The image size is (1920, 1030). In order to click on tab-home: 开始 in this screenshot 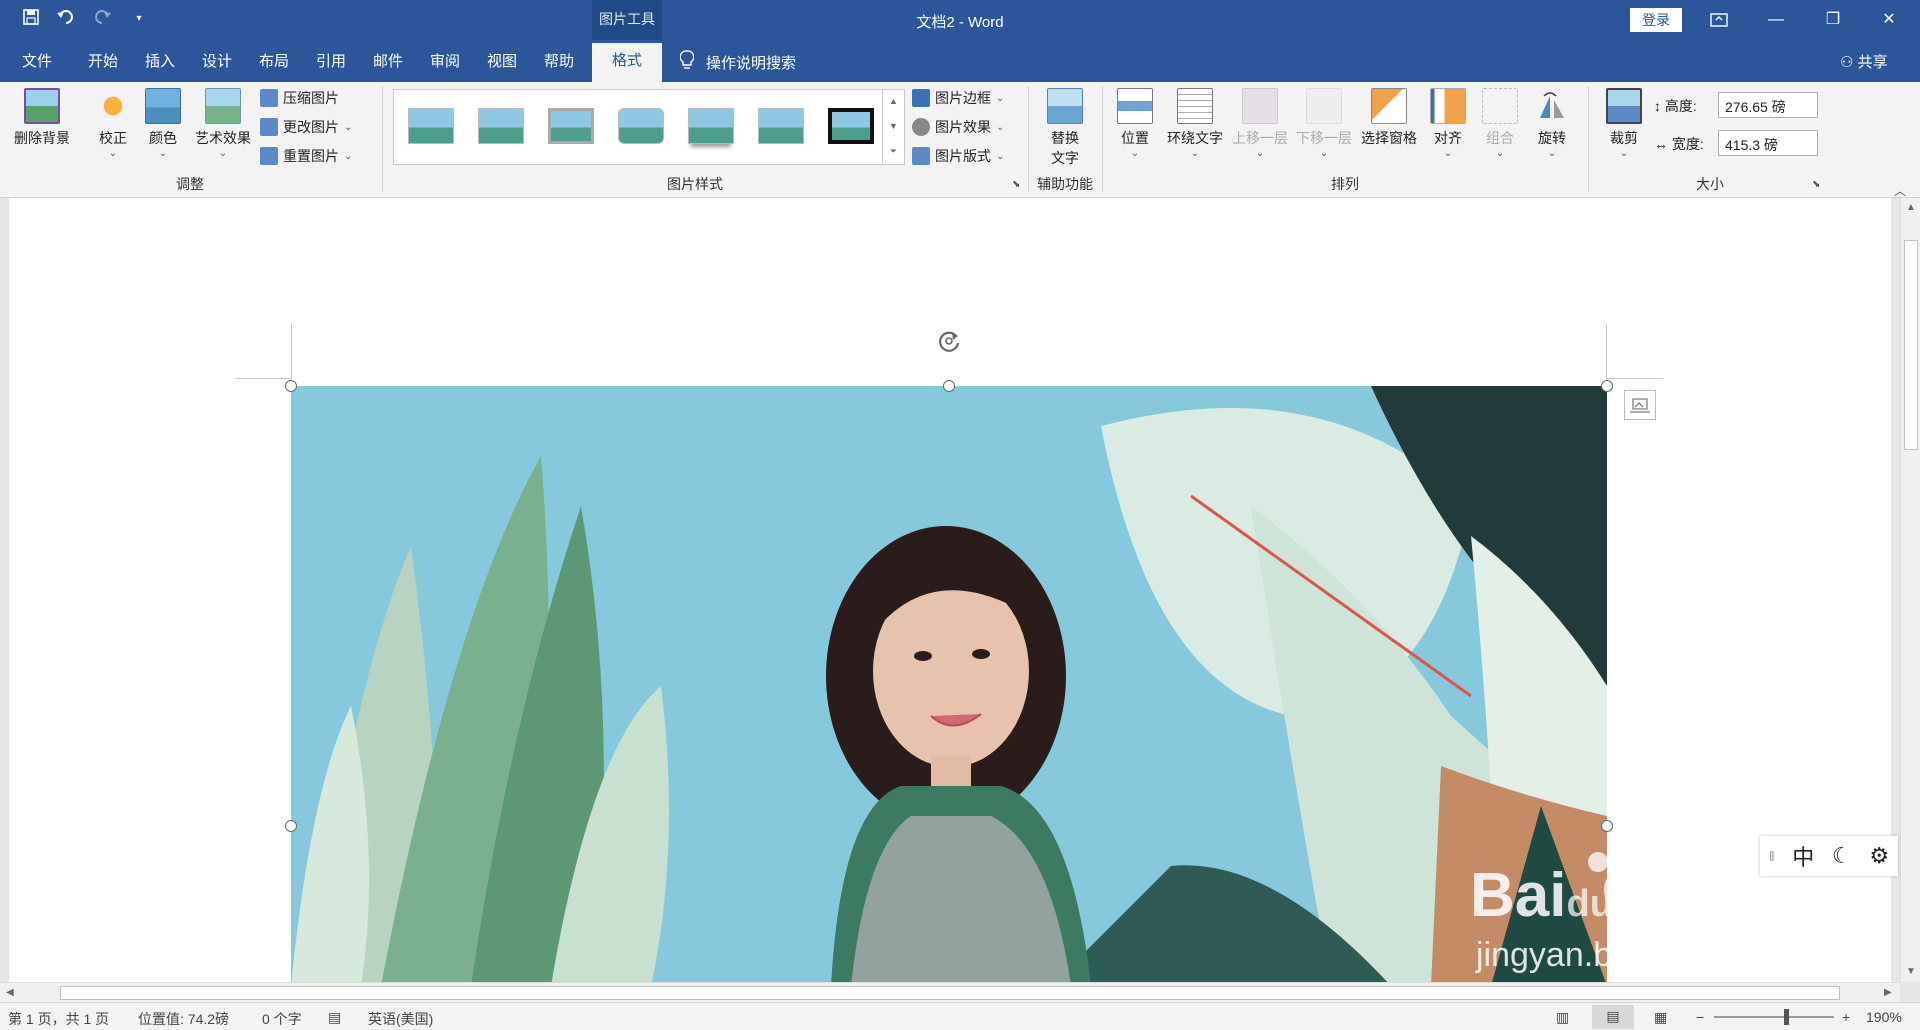, I will do `click(103, 60)`.